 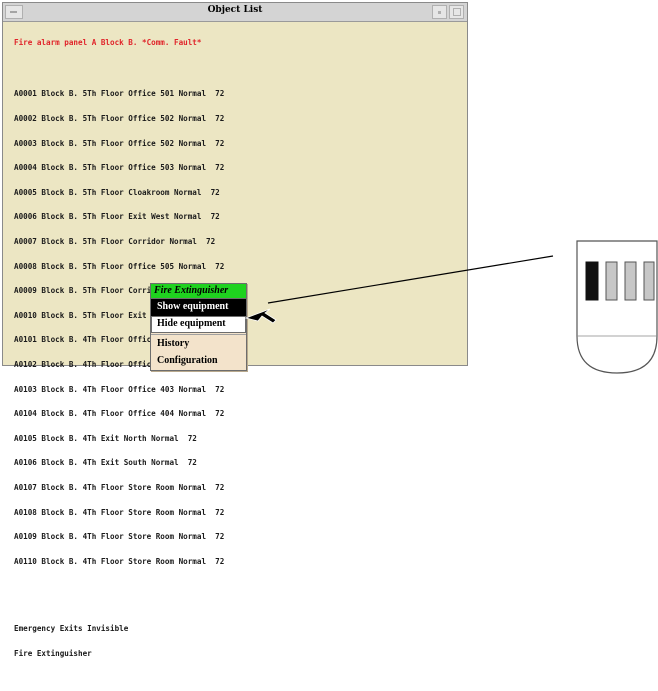 I want to click on callout-line, so click(x=410, y=279).